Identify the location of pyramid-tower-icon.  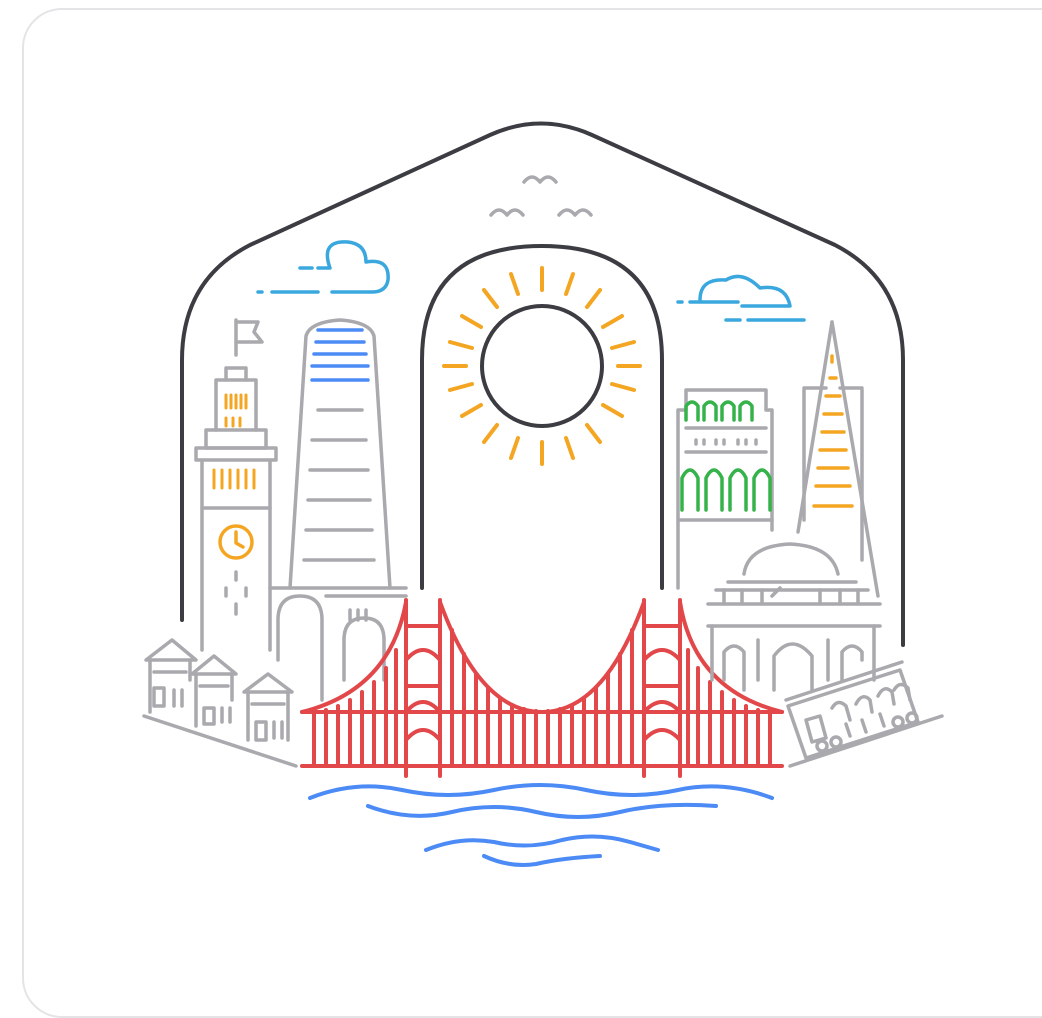
(838, 459).